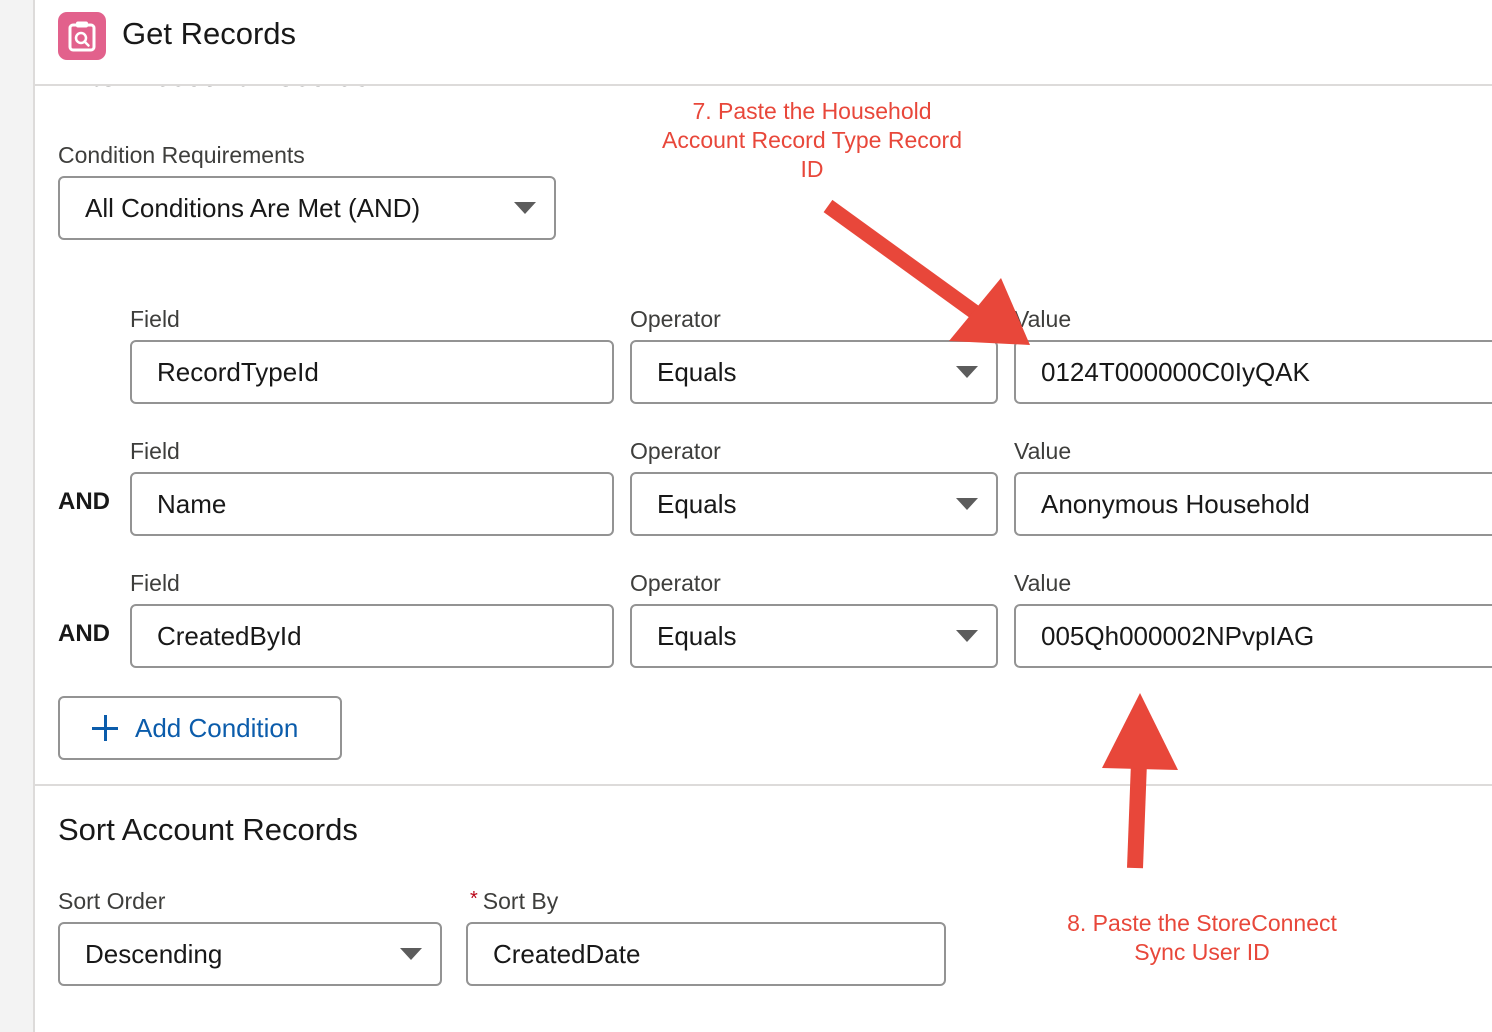  What do you see at coordinates (706, 954) in the screenshot?
I see `sort-by-input: CreatedDate` at bounding box center [706, 954].